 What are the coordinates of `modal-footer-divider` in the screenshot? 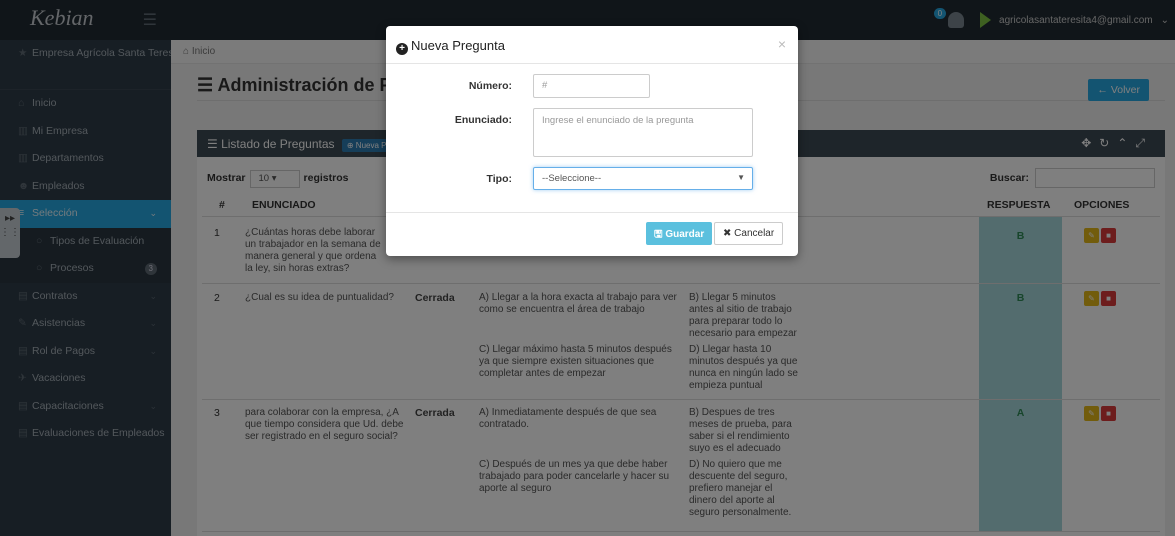 It's located at (592, 212).